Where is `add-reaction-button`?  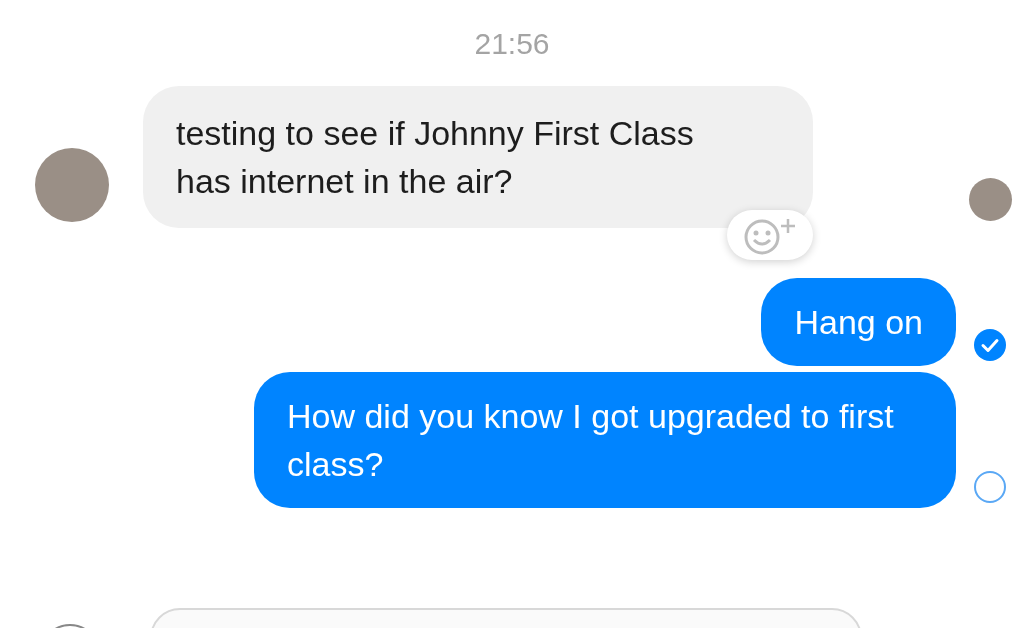 add-reaction-button is located at coordinates (770, 235).